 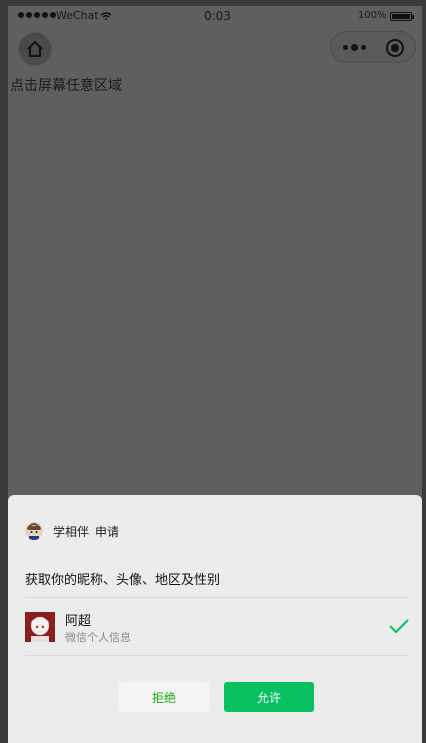 I want to click on status-bar: WeChat 0:03 100%, so click(x=215, y=17).